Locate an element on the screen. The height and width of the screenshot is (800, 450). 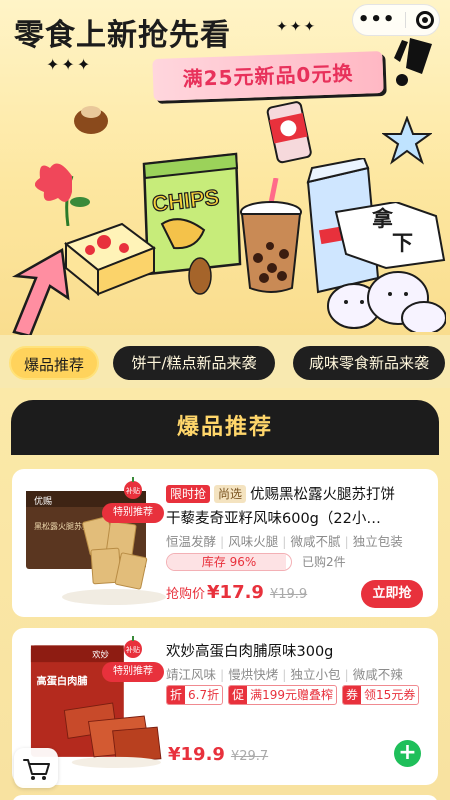
close-icon is located at coordinates (425, 20).